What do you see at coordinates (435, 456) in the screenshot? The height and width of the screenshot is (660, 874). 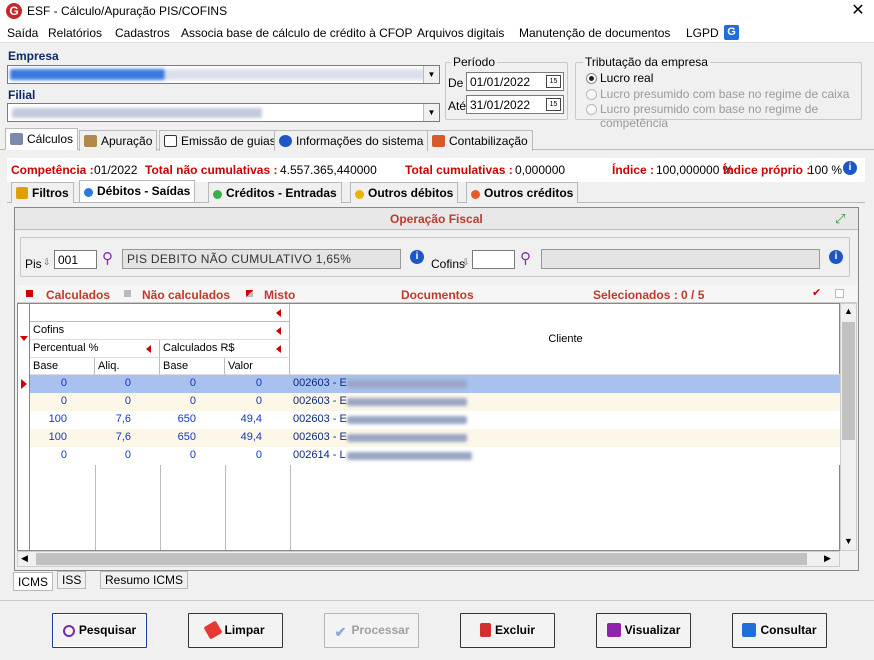 I see `table-row: 0 0 0 0 002614 - L` at bounding box center [435, 456].